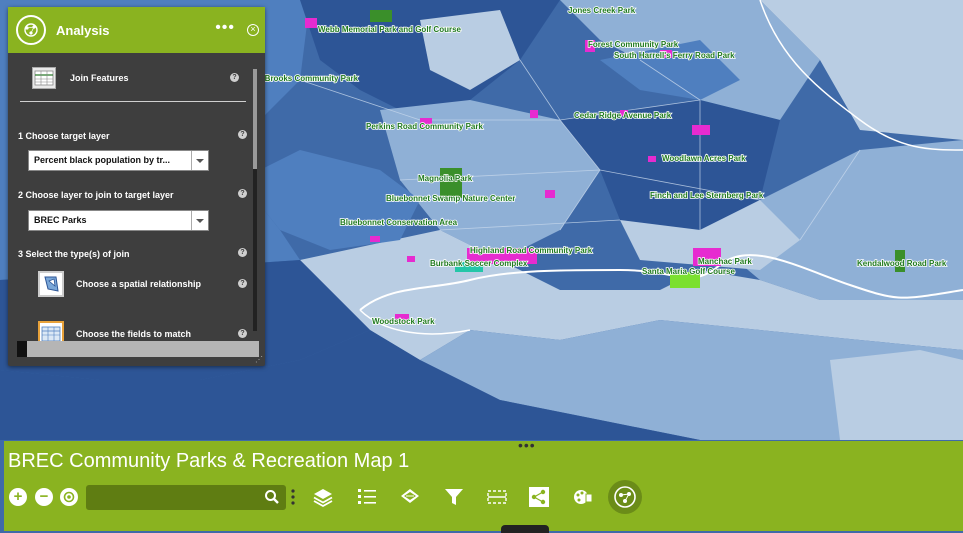  What do you see at coordinates (133, 101) in the screenshot?
I see `divider` at bounding box center [133, 101].